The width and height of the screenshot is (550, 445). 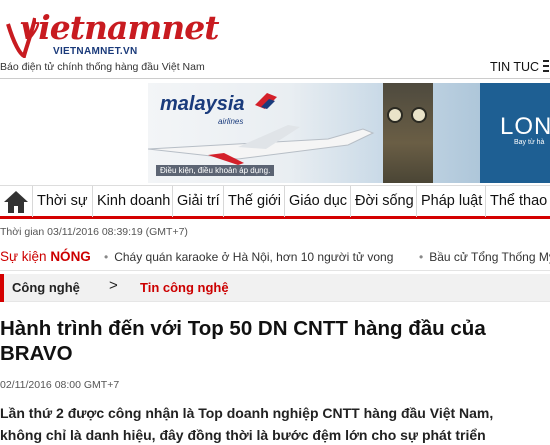 I want to click on header-divider, so click(x=275, y=78).